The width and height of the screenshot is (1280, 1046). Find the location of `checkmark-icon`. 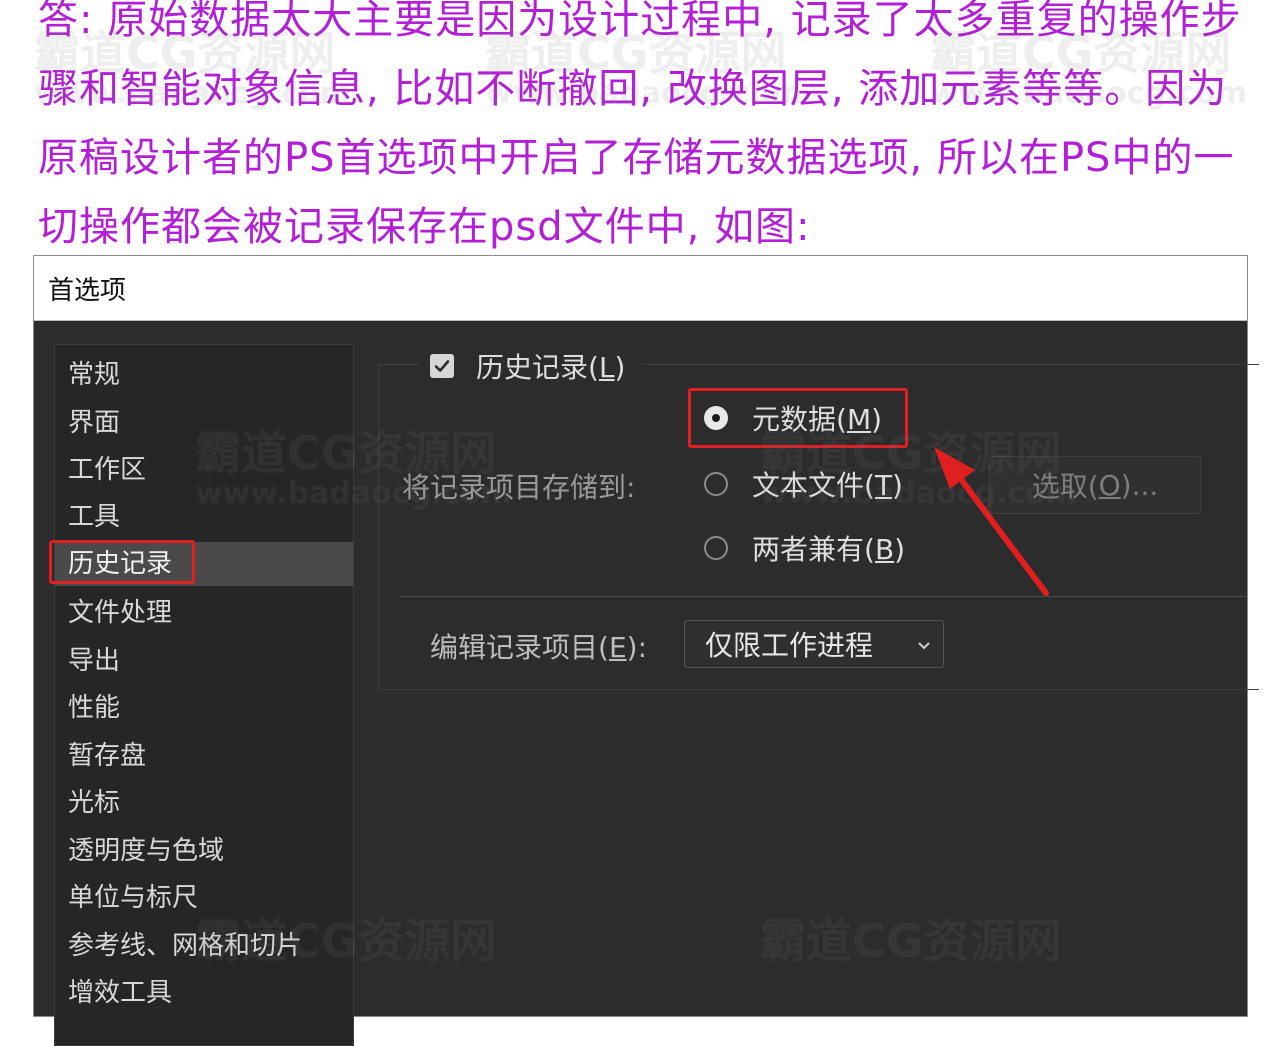

checkmark-icon is located at coordinates (442, 366).